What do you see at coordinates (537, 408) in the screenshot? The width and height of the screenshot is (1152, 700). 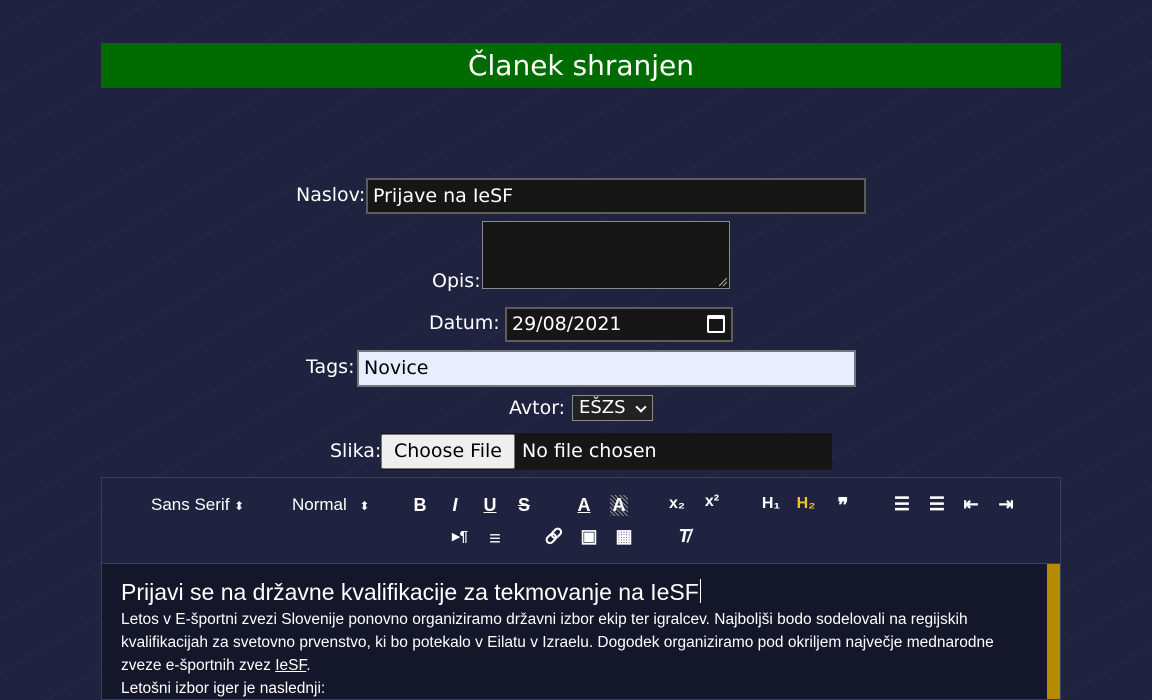 I see `author-label: Avtor:` at bounding box center [537, 408].